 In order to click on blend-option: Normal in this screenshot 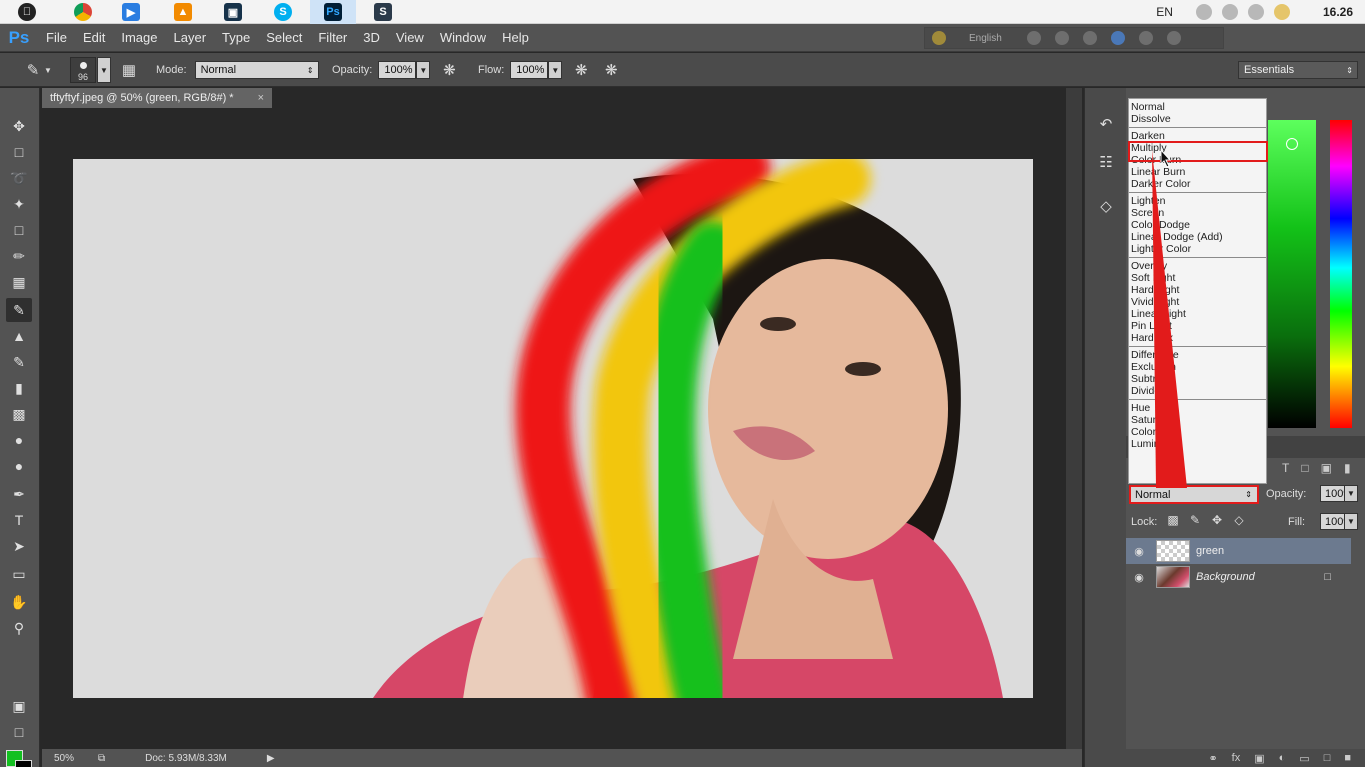, I will do `click(1197, 107)`.